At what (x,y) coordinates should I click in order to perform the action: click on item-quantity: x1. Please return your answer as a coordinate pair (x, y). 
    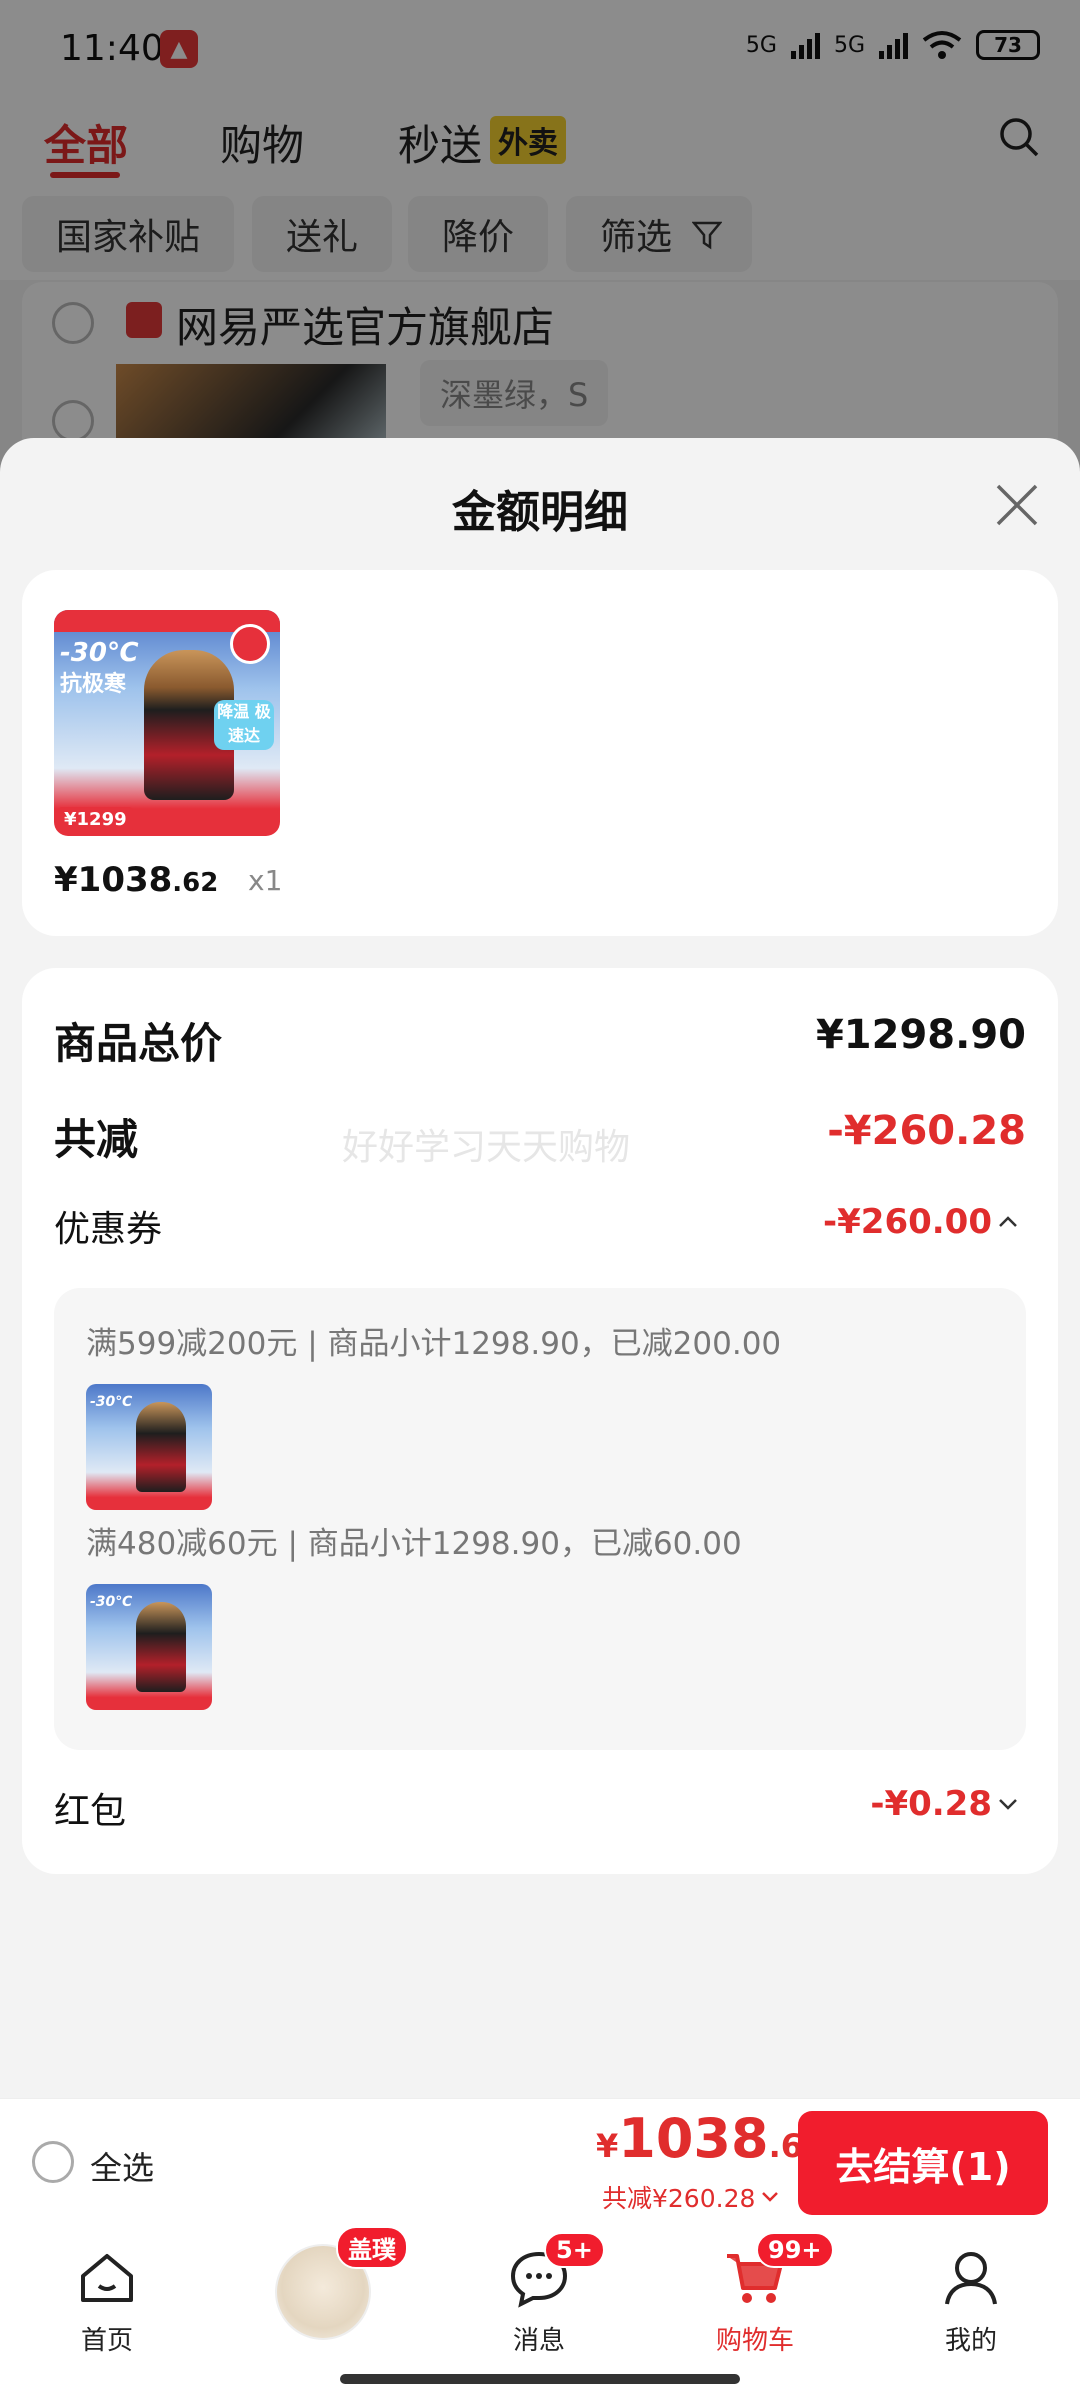
    Looking at the image, I should click on (265, 880).